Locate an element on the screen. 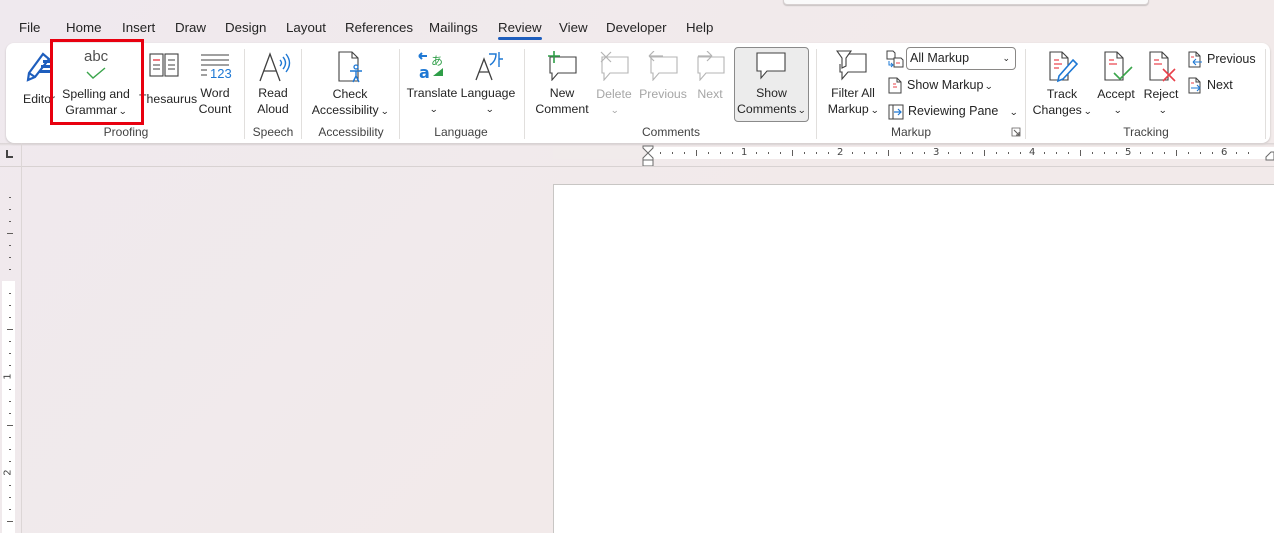 This screenshot has width=1274, height=533. ribbon-shadow is located at coordinates (637, 144).